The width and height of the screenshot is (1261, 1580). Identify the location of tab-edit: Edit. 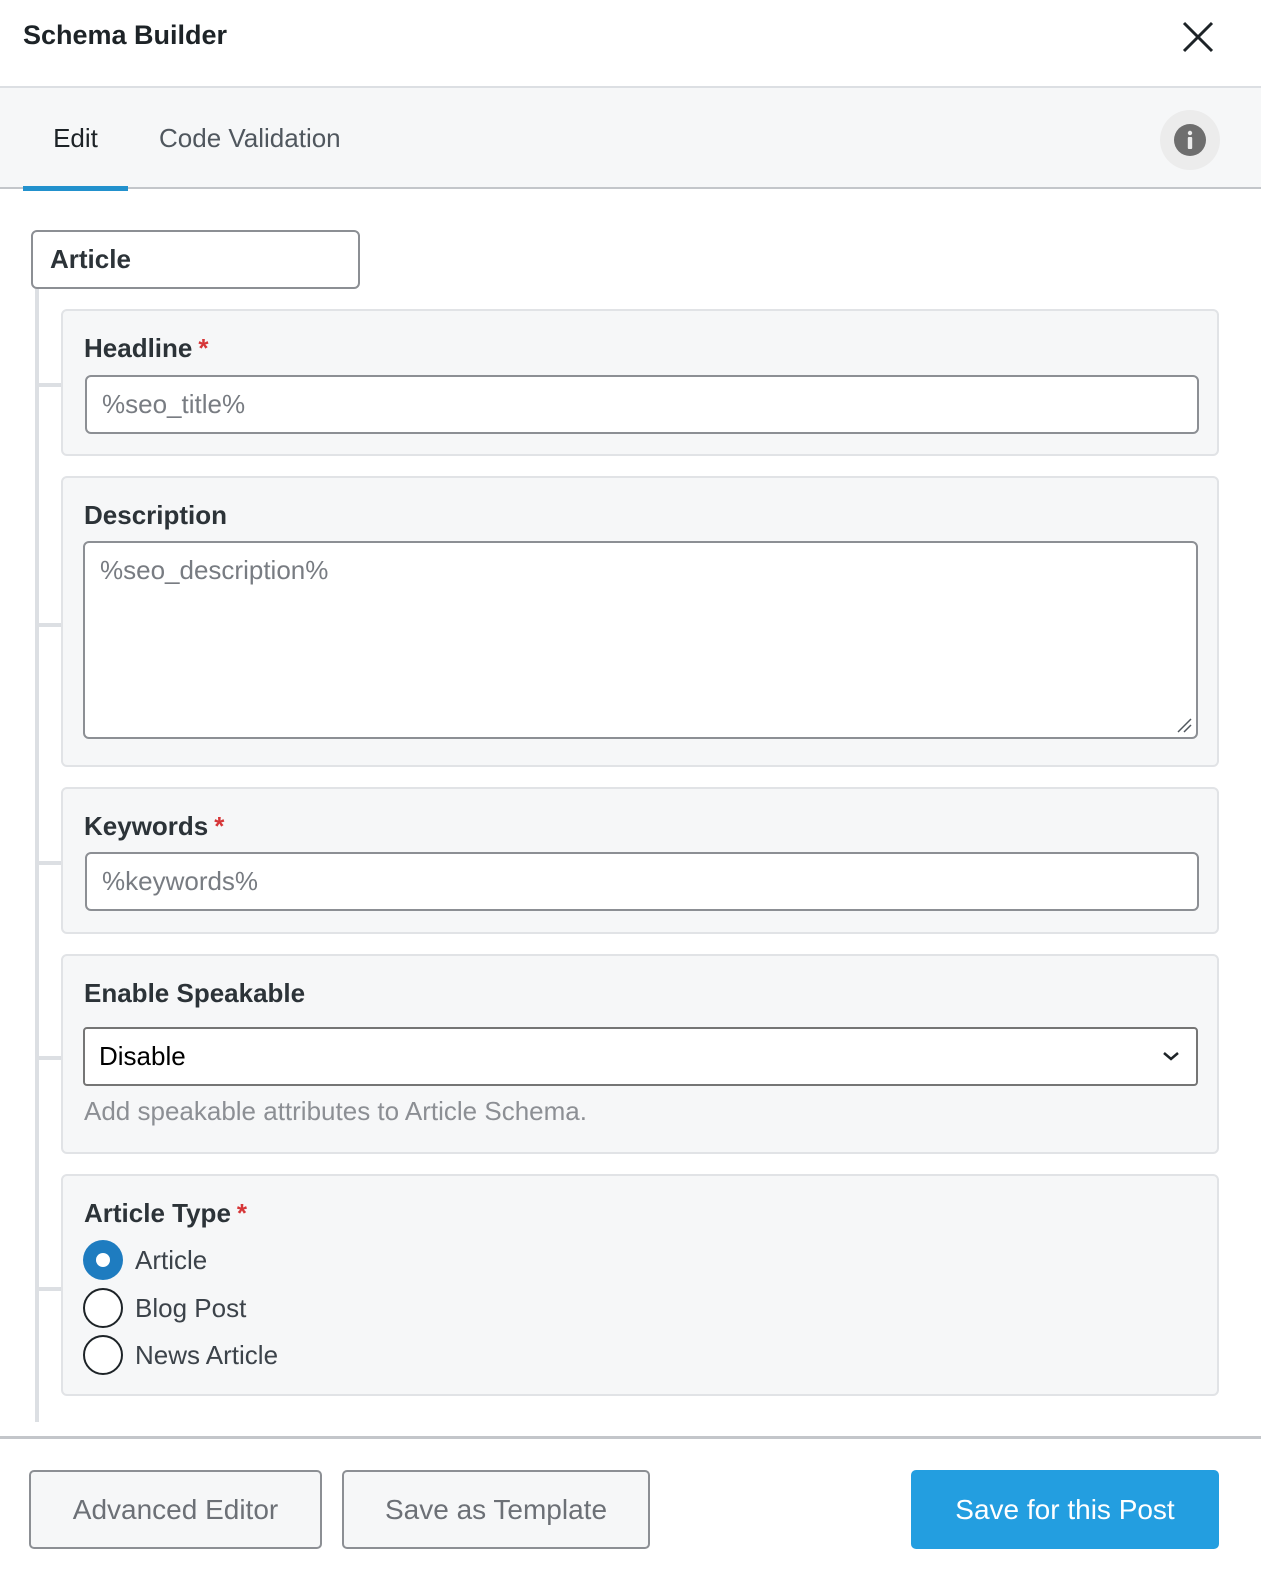
(75, 139).